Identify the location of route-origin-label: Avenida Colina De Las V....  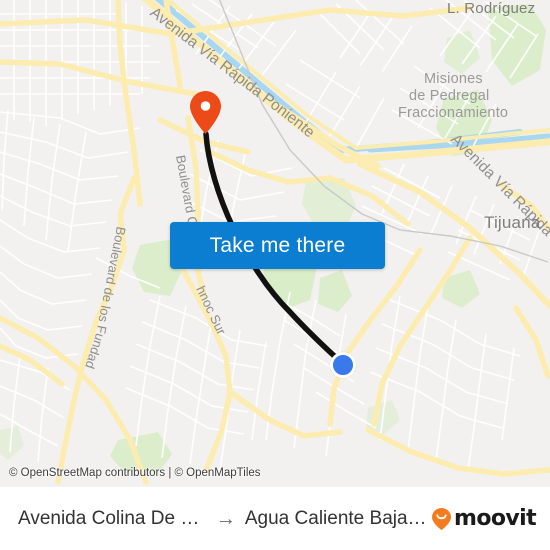
(112, 518).